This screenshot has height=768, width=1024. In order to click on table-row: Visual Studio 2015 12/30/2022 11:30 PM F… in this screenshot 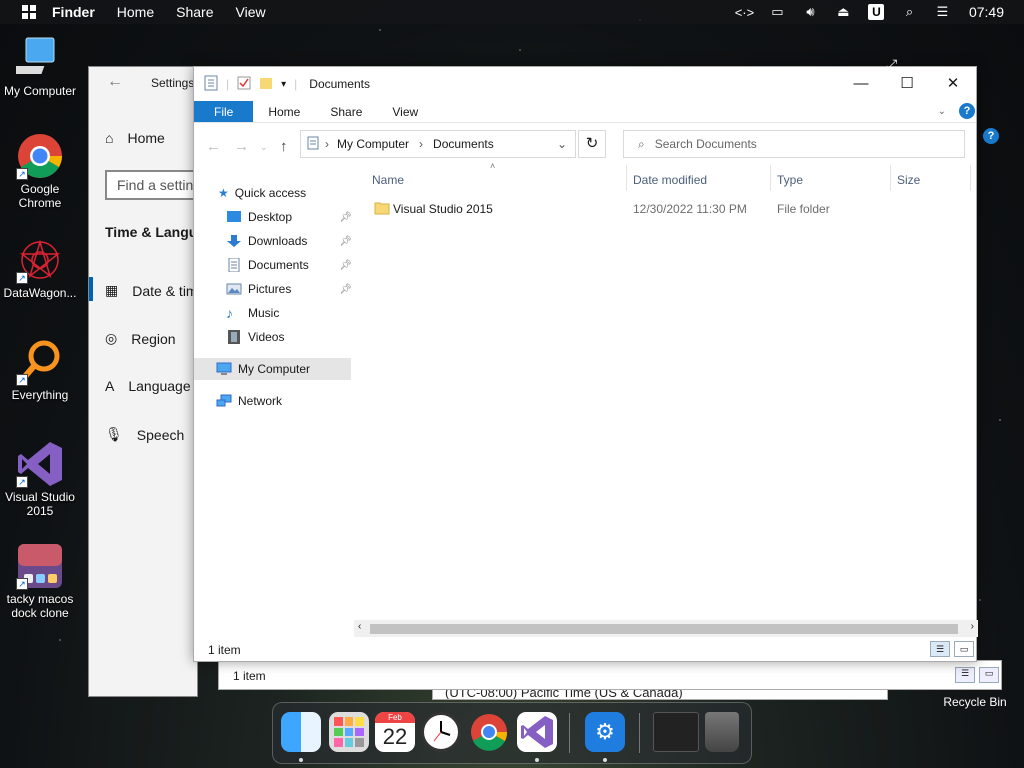, I will do `click(660, 209)`.